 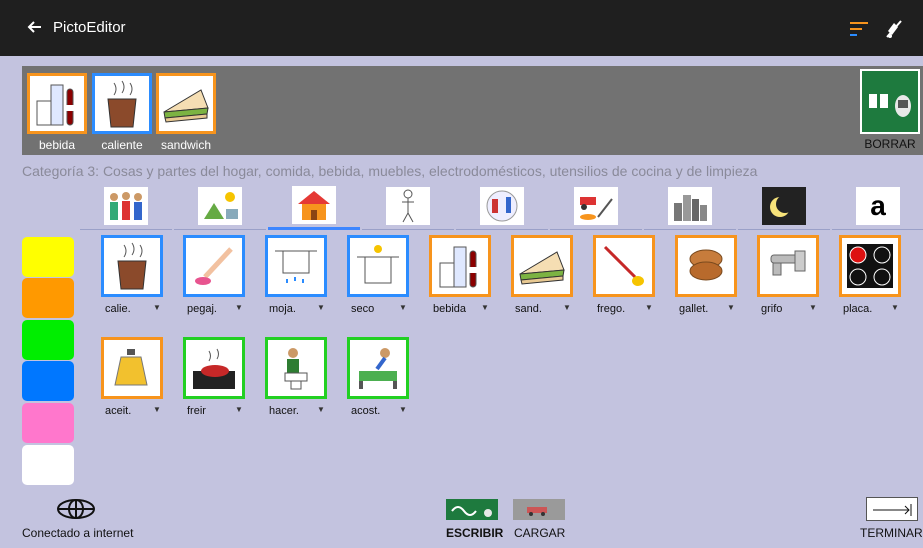 I want to click on pictogram-label: calie., so click(x=118, y=309).